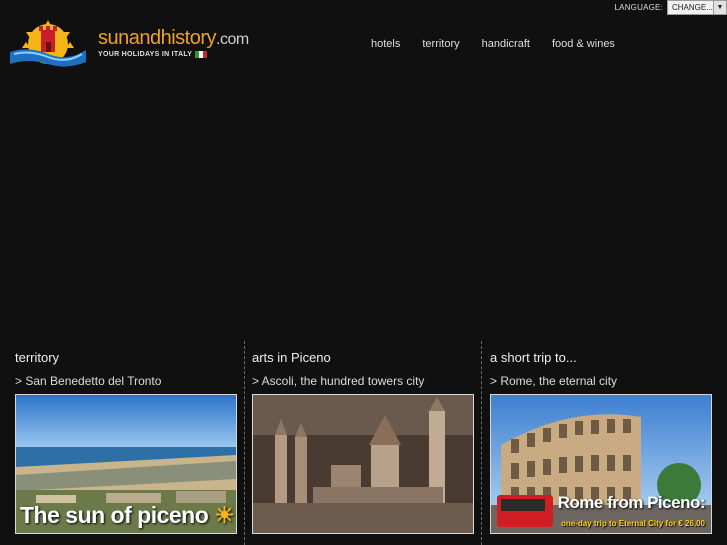 This screenshot has height=545, width=727. Describe the element at coordinates (583, 44) in the screenshot. I see `nav-food-wines: food & wines` at that location.